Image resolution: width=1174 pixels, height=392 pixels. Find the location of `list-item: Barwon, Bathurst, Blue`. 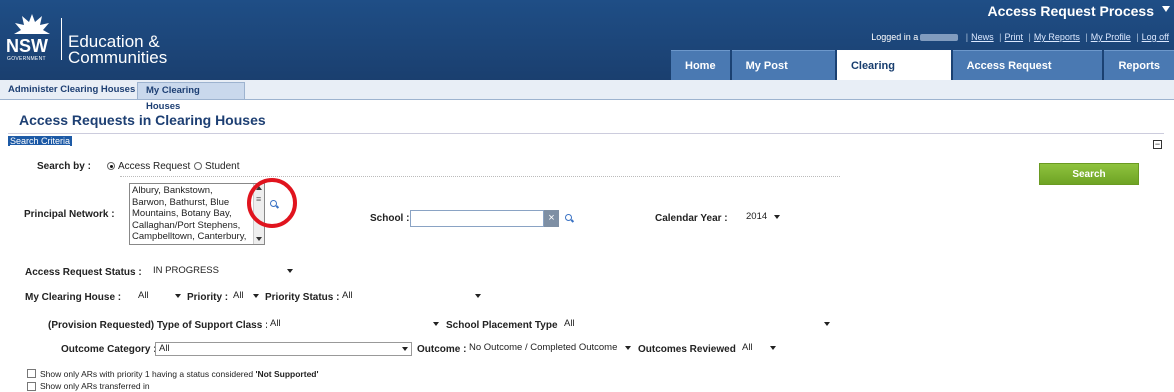

list-item: Barwon, Bathurst, Blue is located at coordinates (192, 203).